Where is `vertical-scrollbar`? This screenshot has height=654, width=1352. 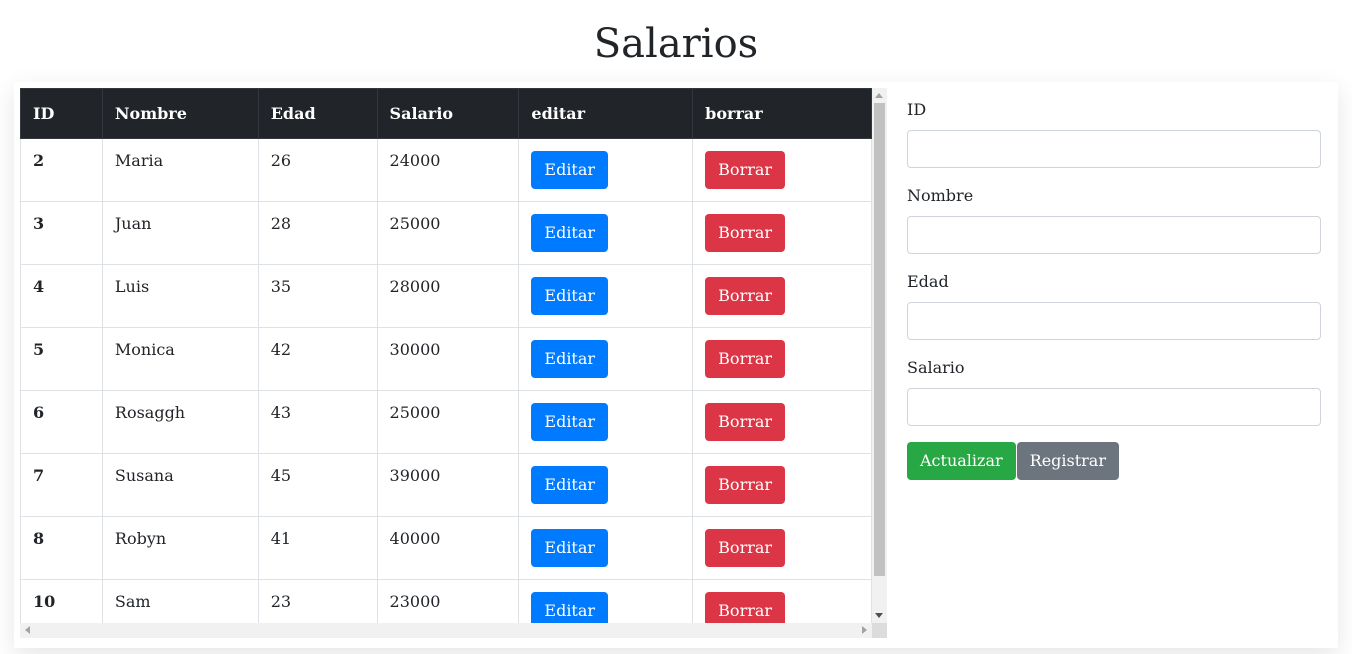
vertical-scrollbar is located at coordinates (879, 355).